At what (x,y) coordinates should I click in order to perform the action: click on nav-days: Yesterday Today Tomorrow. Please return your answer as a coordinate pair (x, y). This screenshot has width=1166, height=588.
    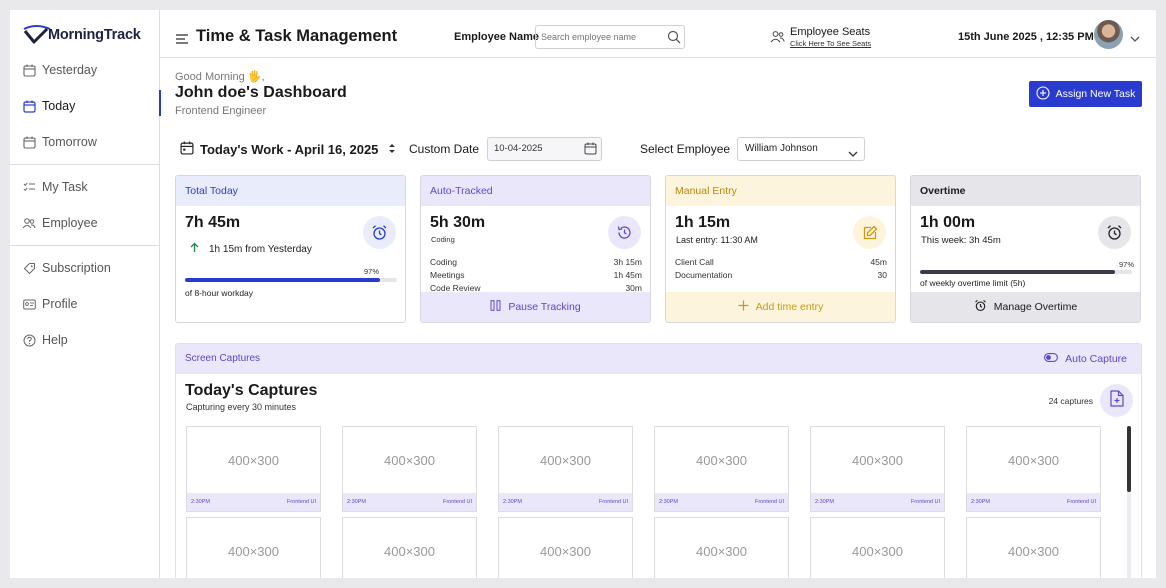
    Looking at the image, I should click on (85, 106).